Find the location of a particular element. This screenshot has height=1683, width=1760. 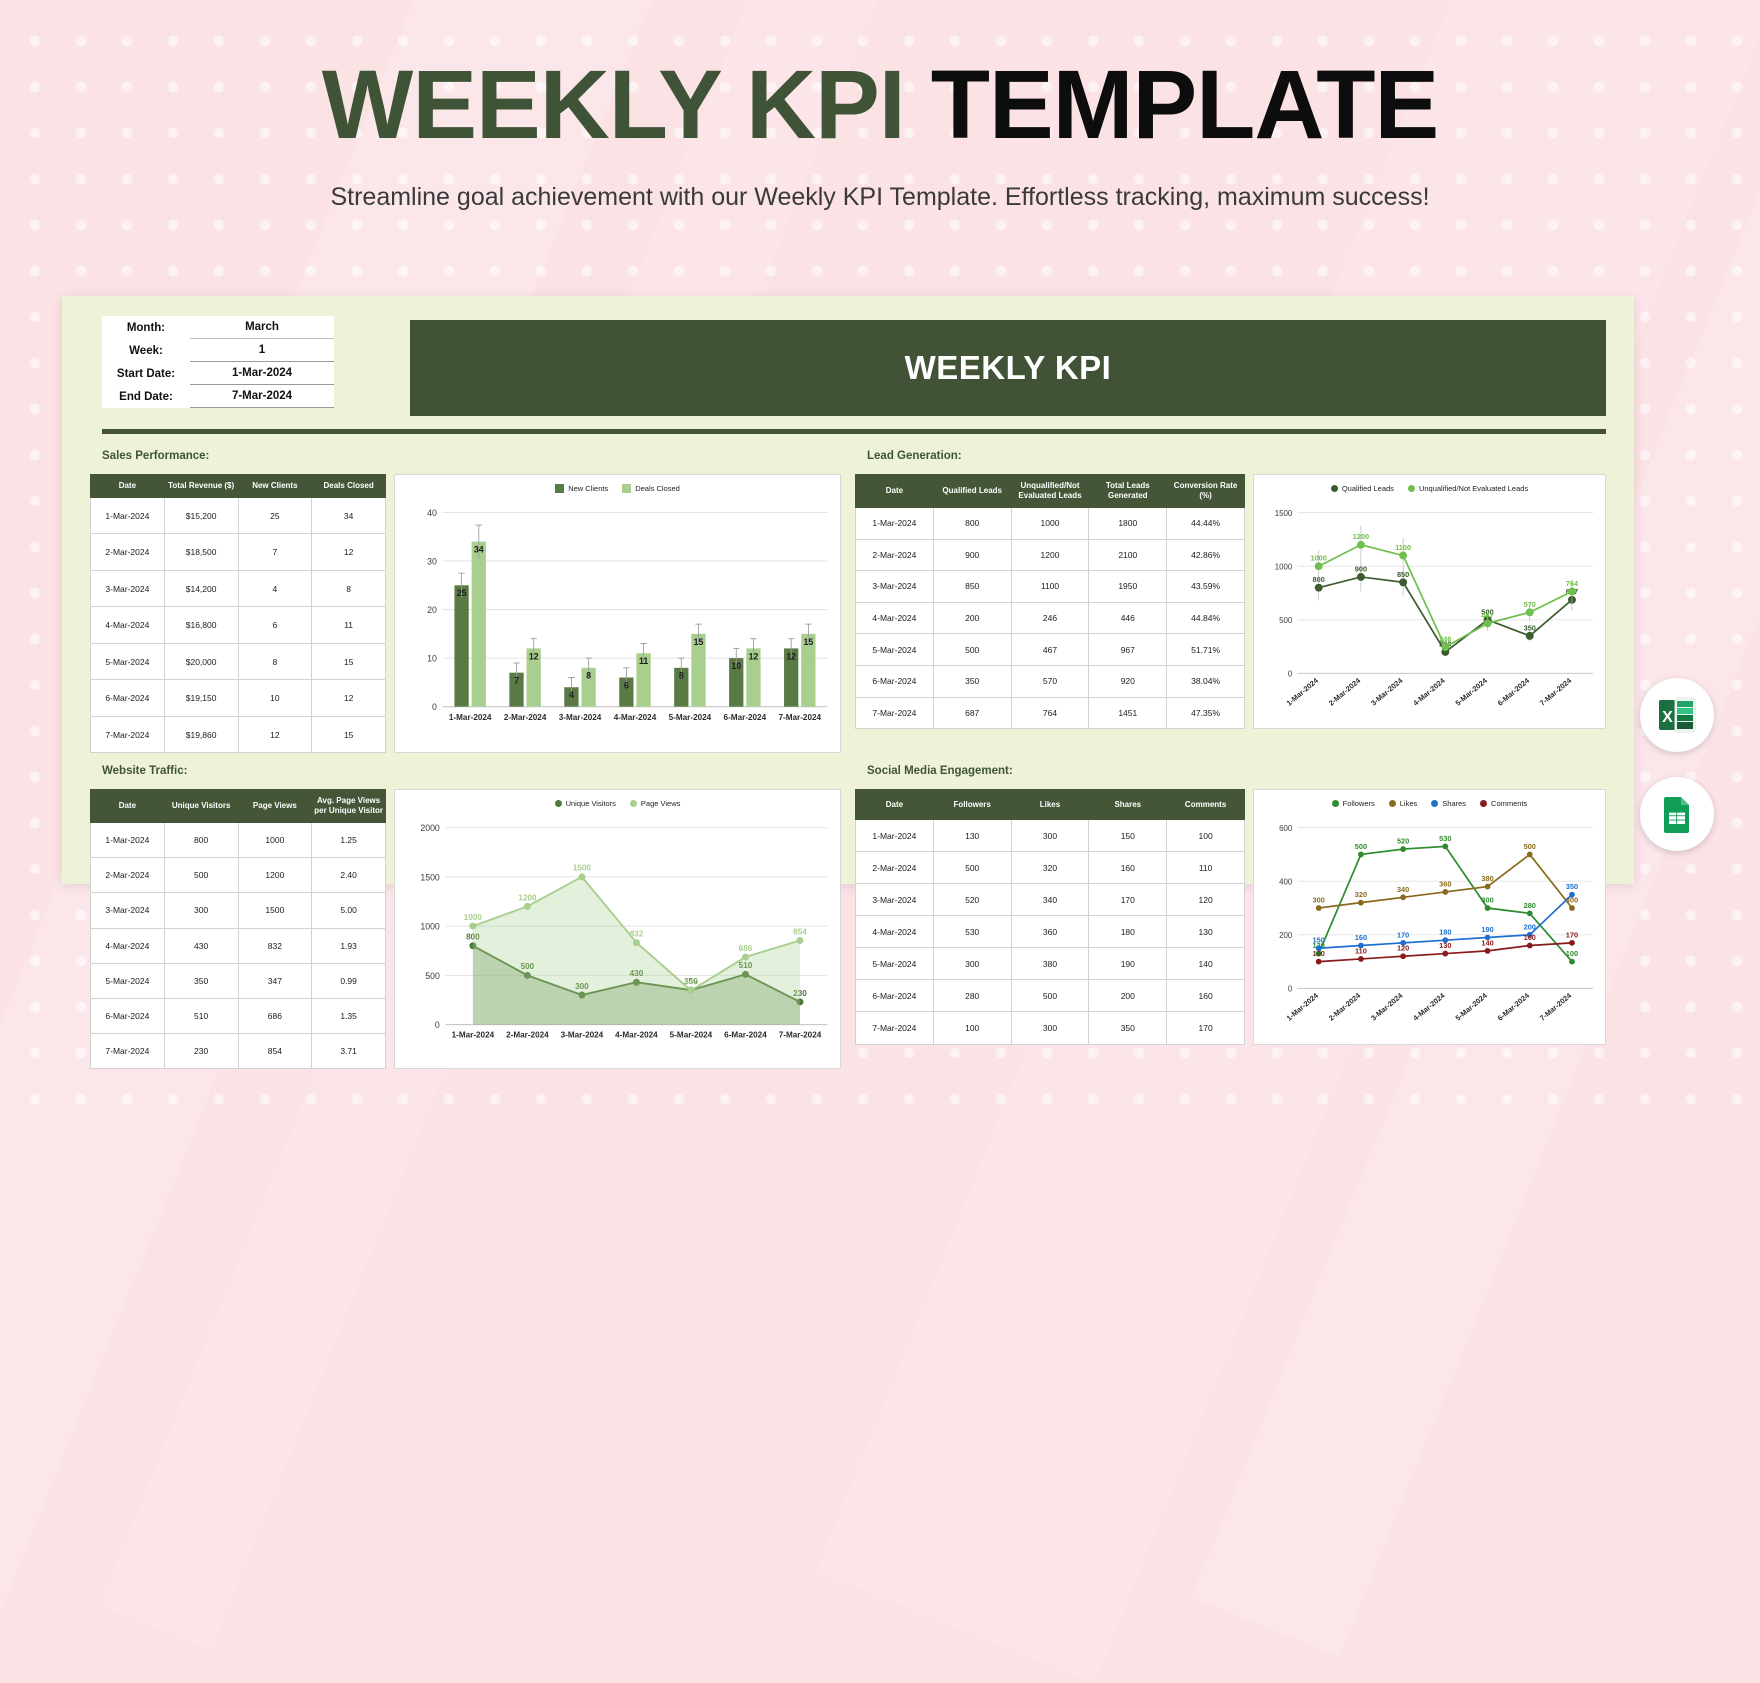

table-cell: 1500 is located at coordinates (275, 910).